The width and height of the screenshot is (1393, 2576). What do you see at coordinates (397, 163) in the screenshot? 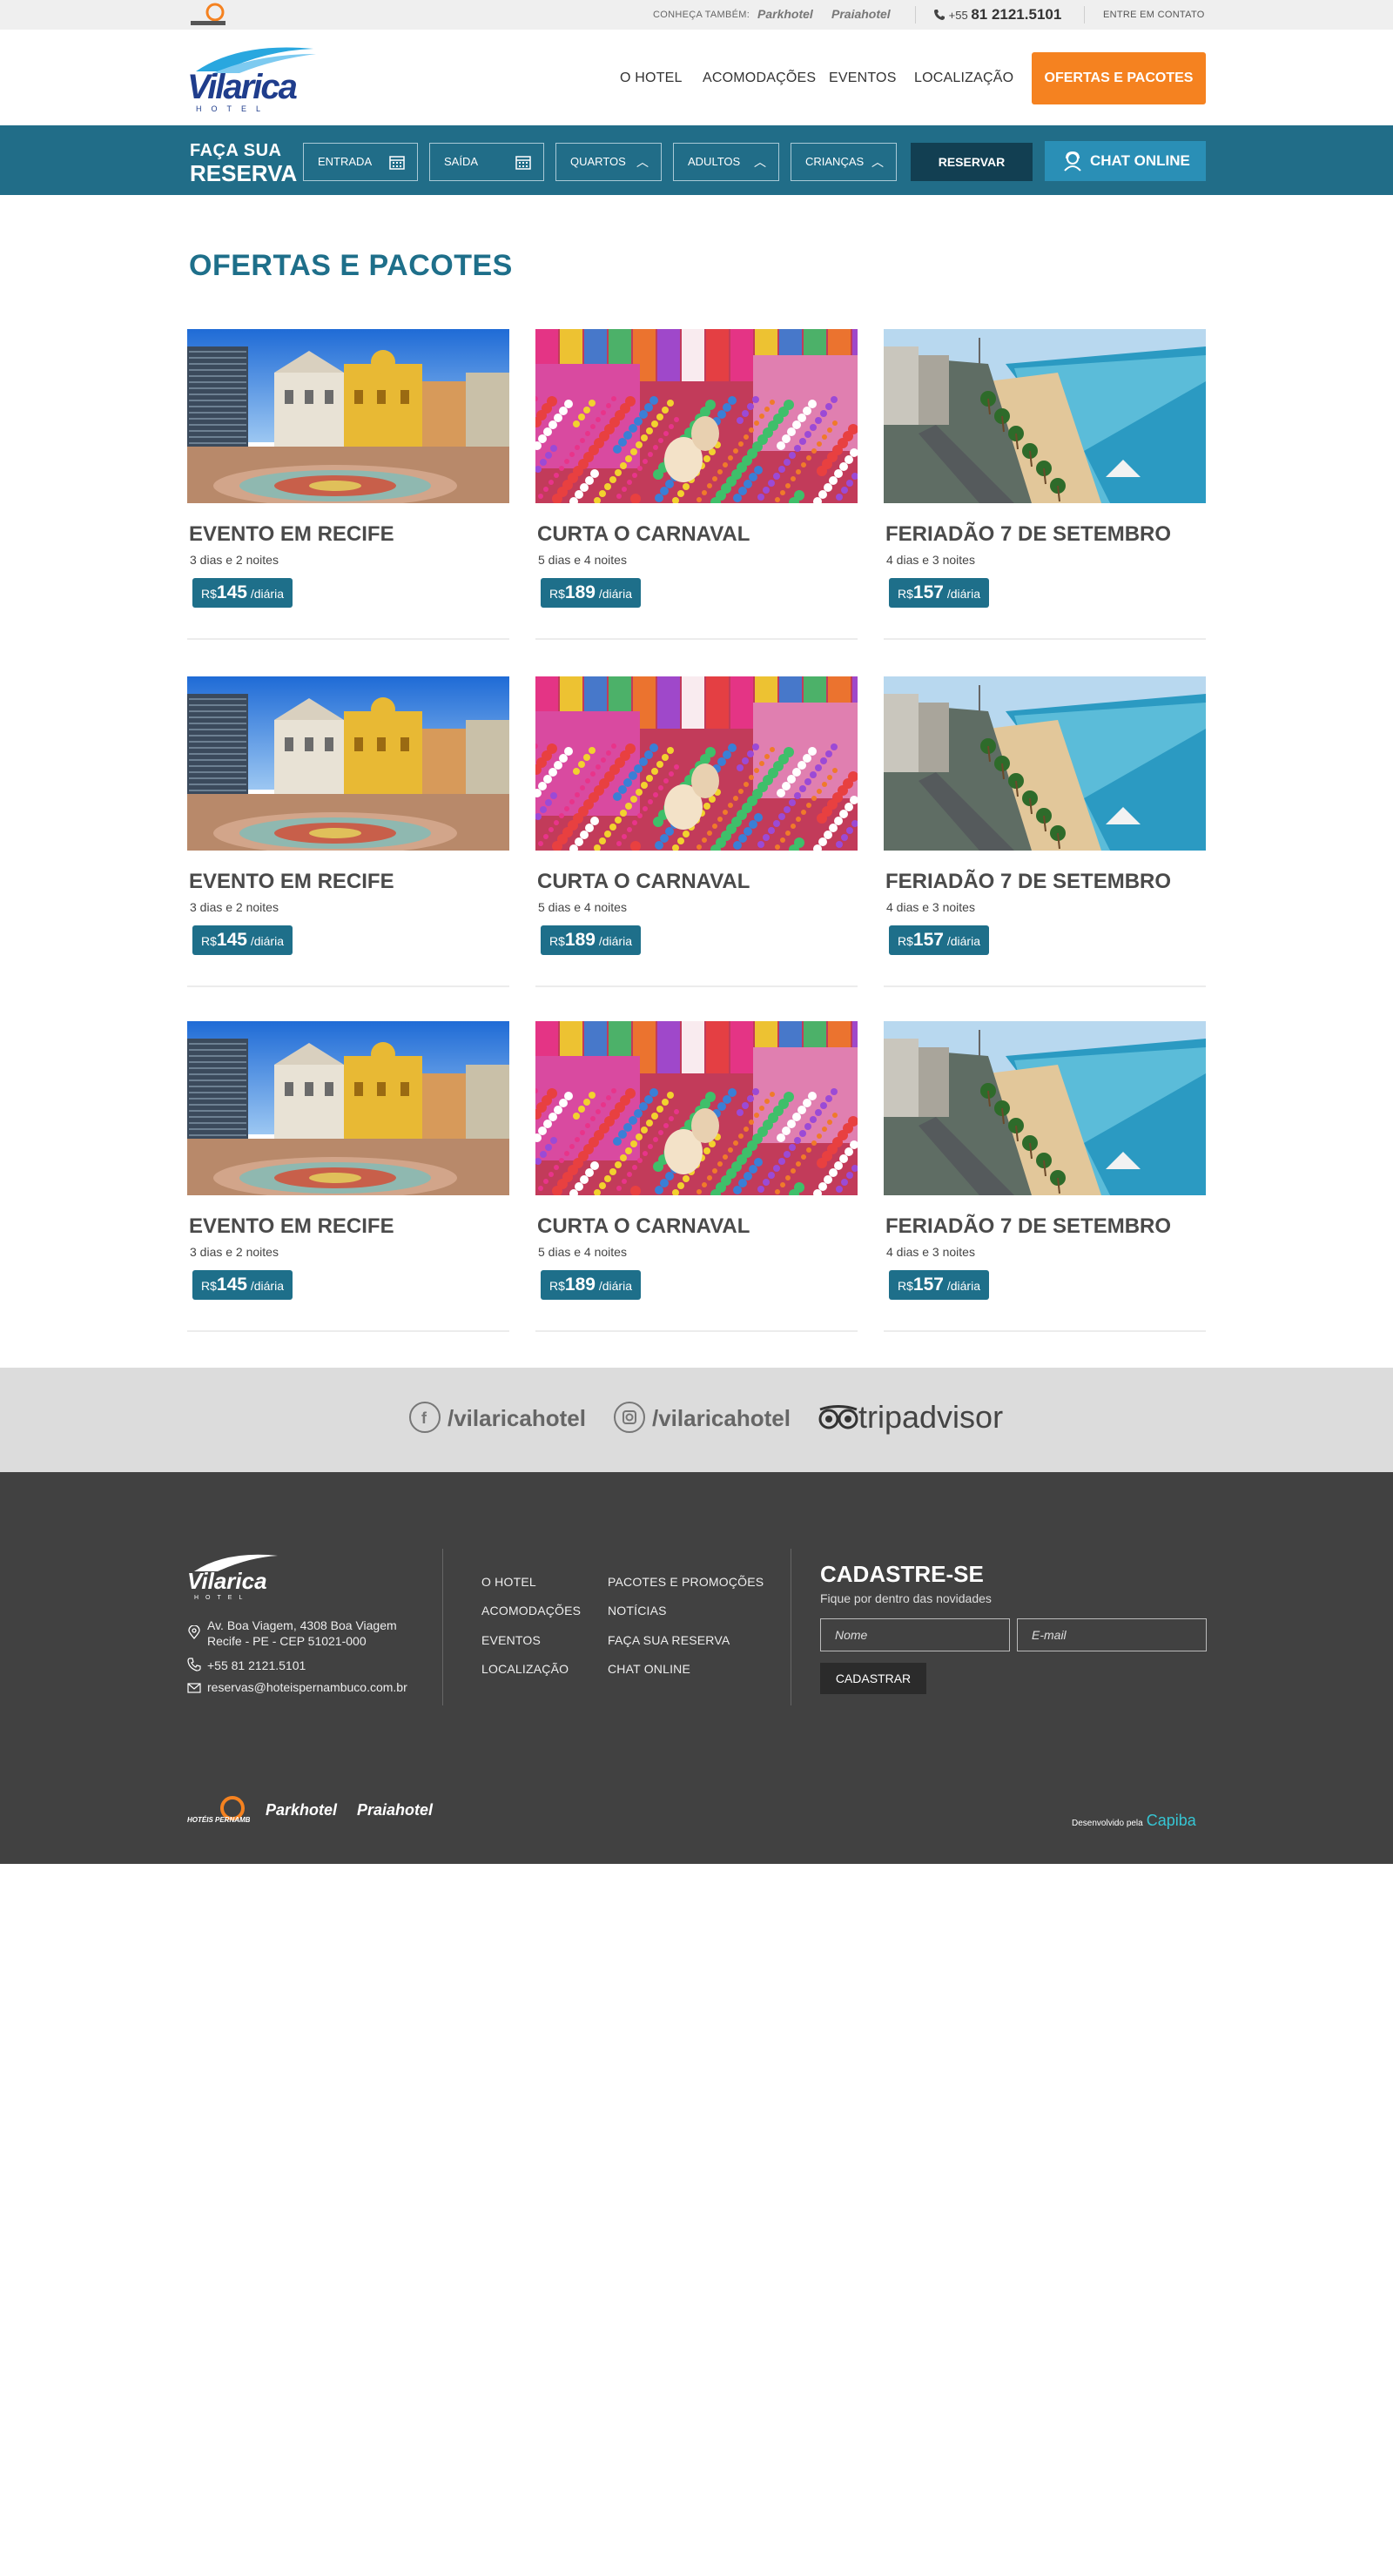
I see `calendar-icon` at bounding box center [397, 163].